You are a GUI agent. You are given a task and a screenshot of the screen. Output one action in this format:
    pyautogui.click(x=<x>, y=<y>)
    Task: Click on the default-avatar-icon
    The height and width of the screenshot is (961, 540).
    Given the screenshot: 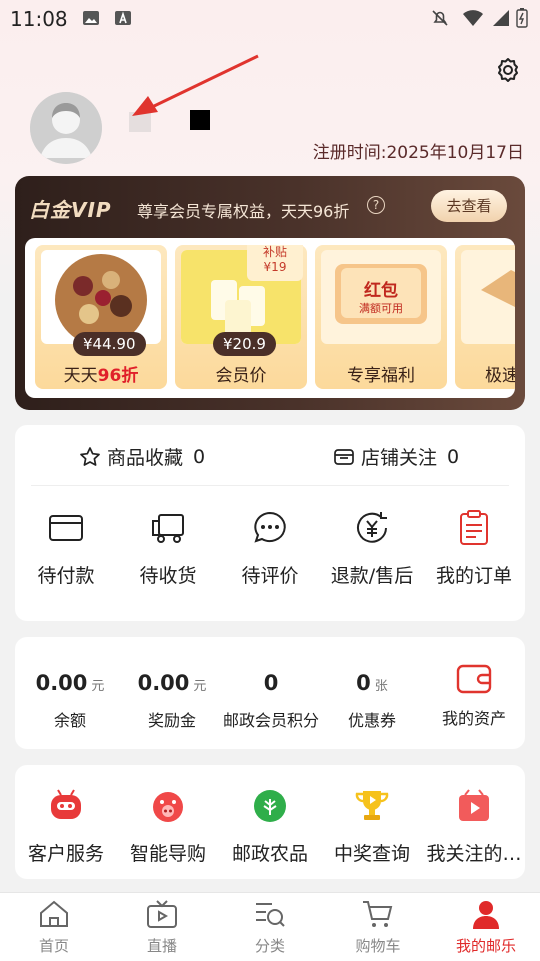 What is the action you would take?
    pyautogui.click(x=66, y=128)
    